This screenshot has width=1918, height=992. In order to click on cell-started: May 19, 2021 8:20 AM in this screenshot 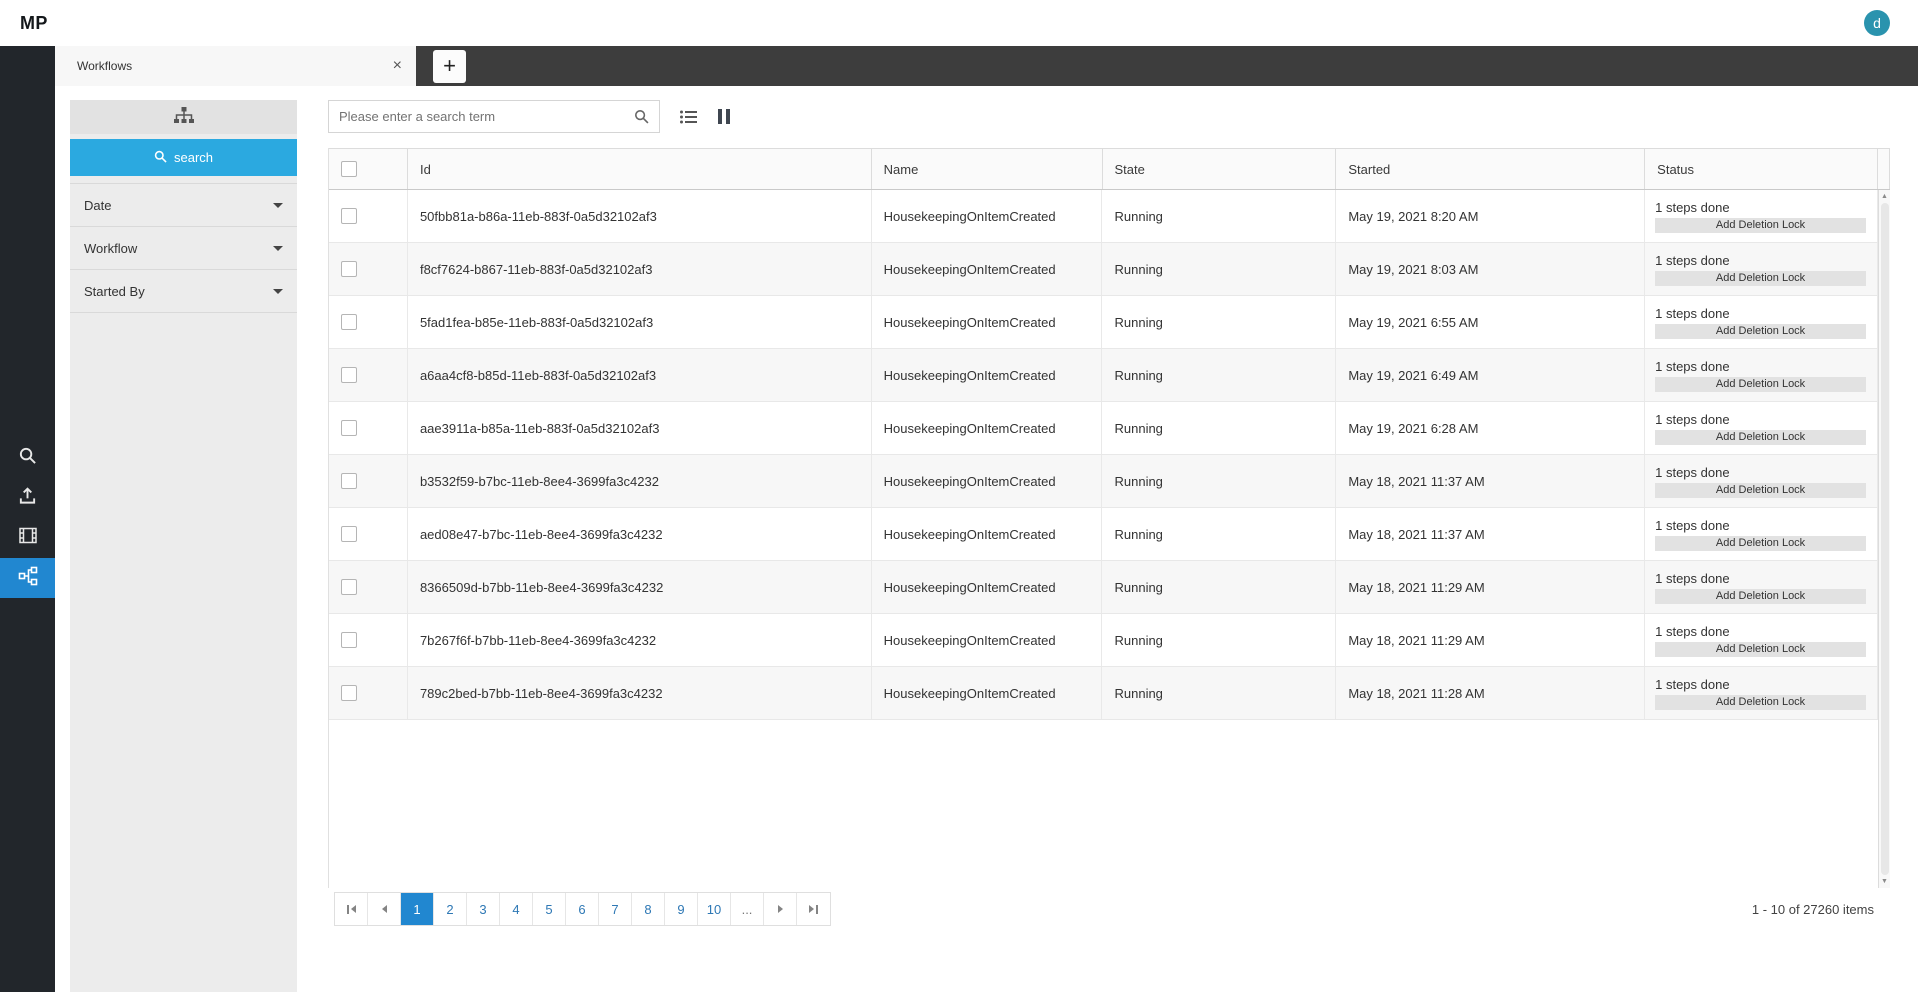, I will do `click(1491, 216)`.